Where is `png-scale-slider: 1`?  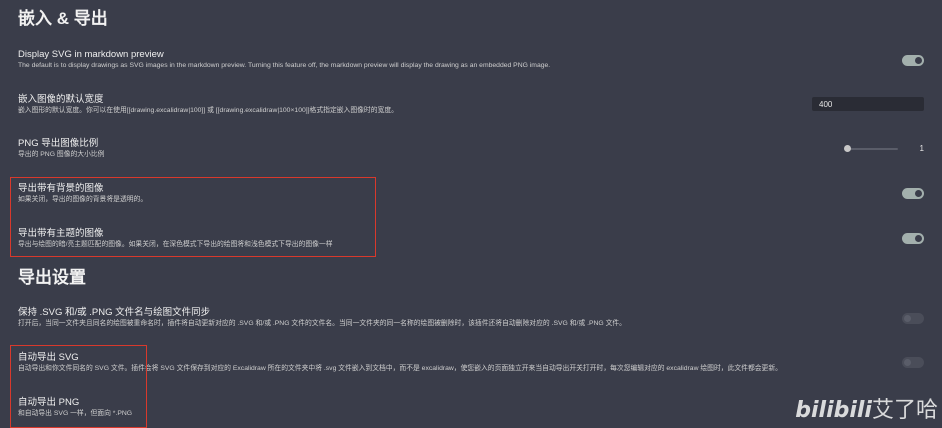
png-scale-slider: 1 is located at coordinates (884, 149).